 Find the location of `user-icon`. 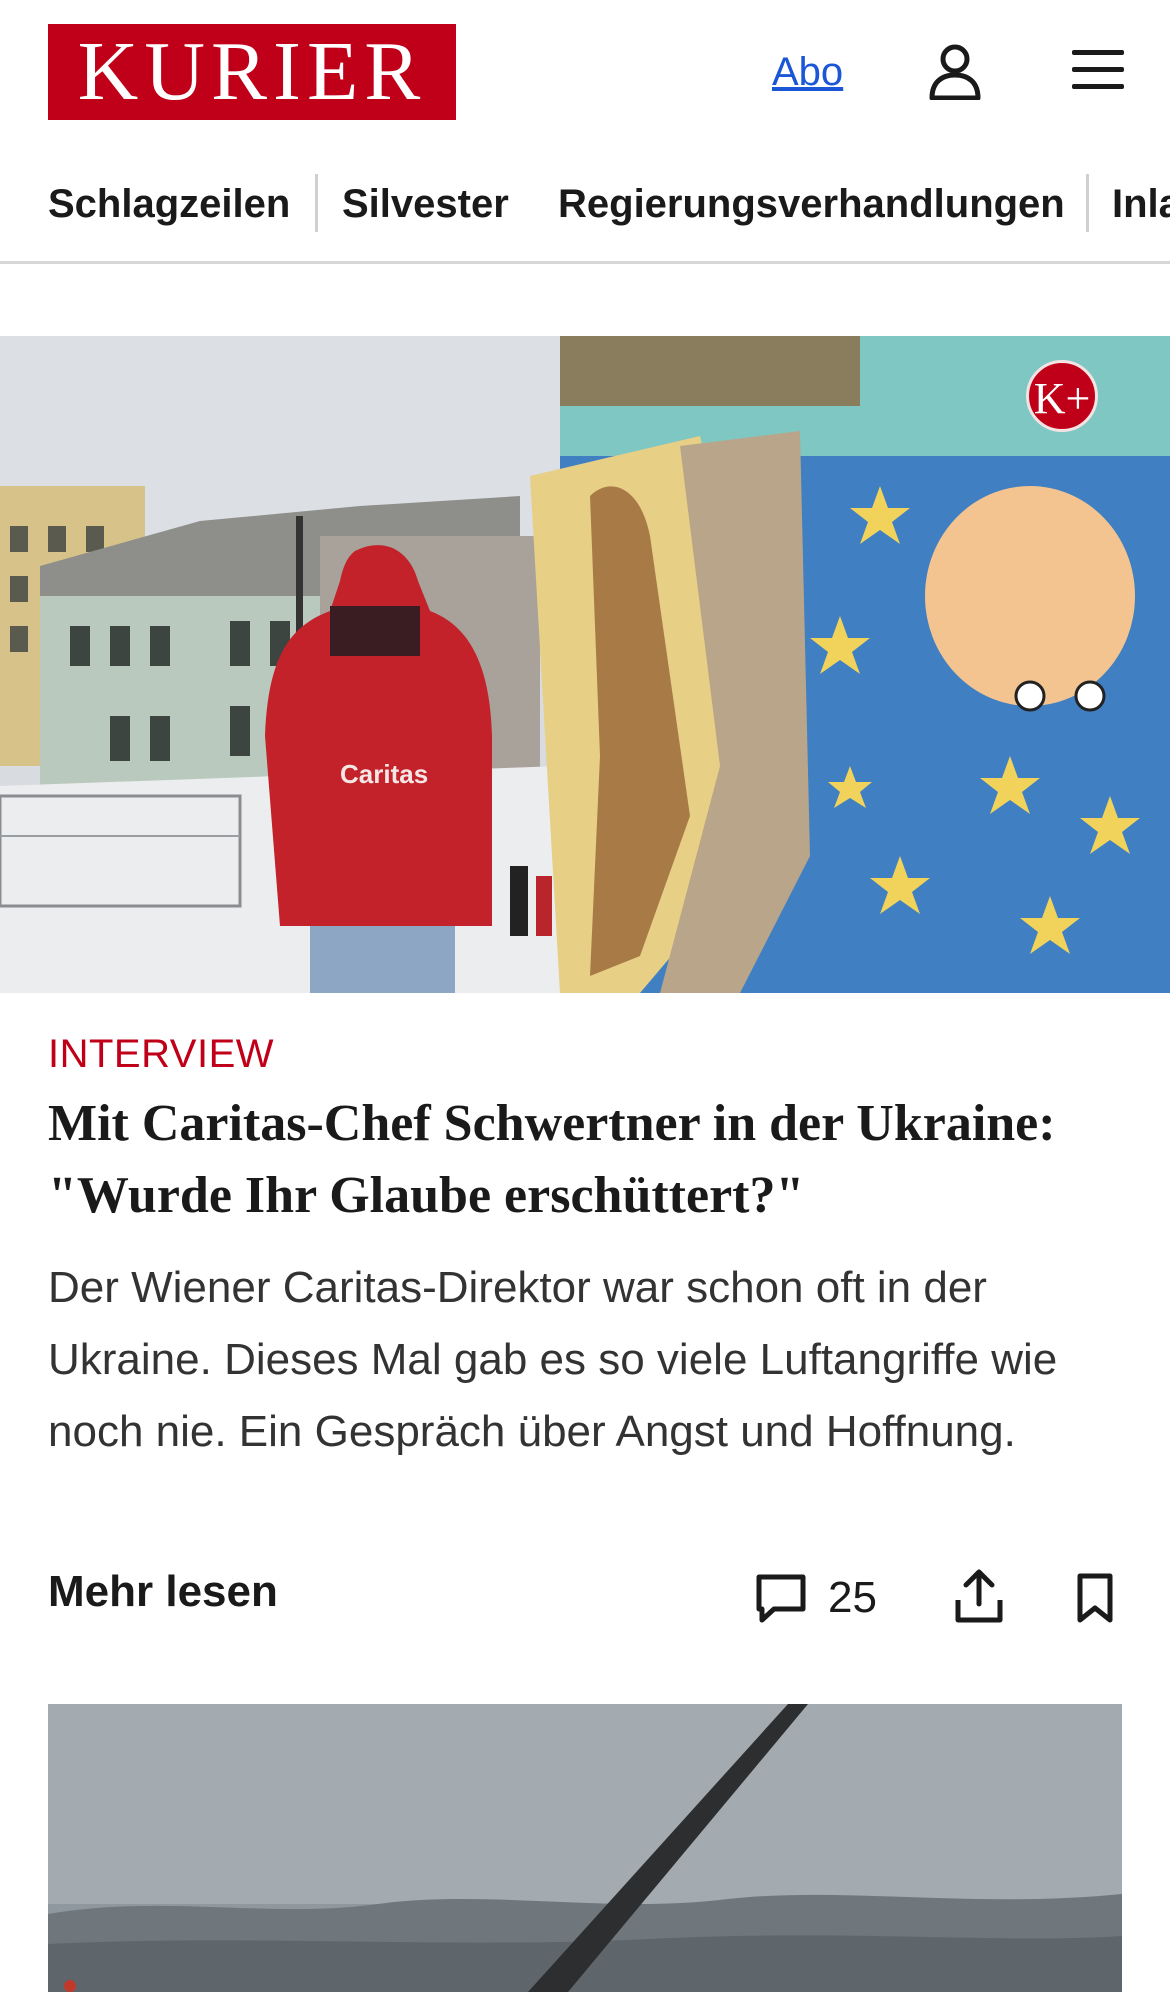

user-icon is located at coordinates (955, 72).